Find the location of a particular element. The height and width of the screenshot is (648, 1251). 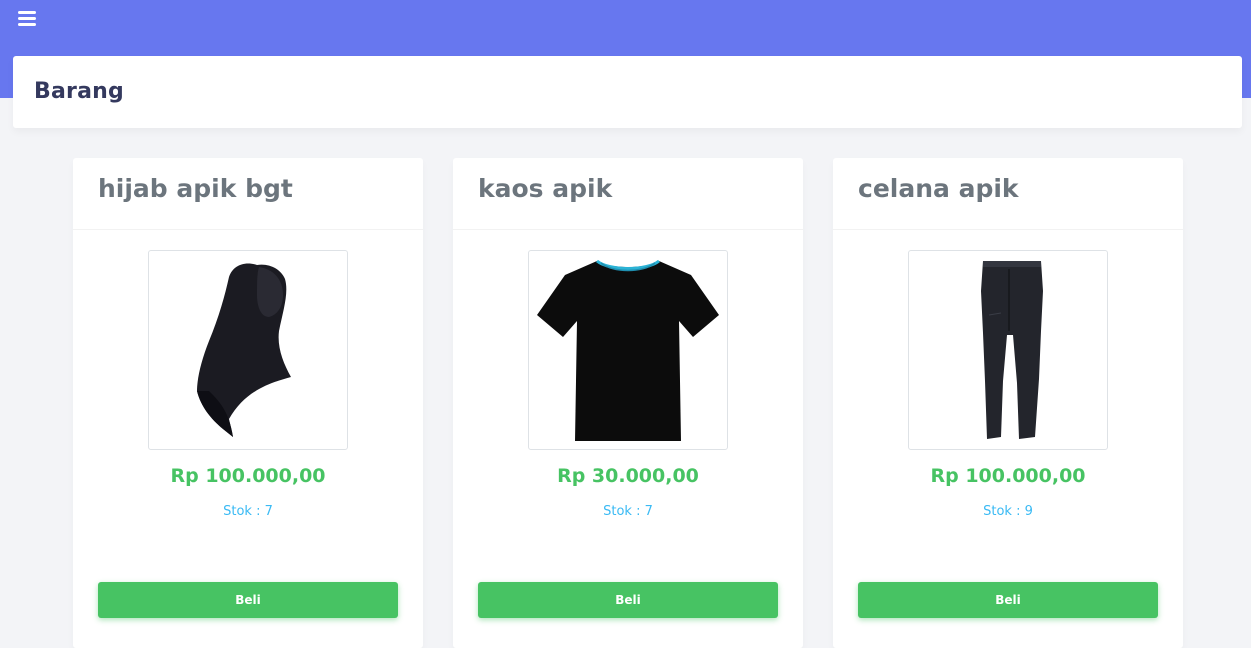

menu-toggle-icon is located at coordinates (27, 18).